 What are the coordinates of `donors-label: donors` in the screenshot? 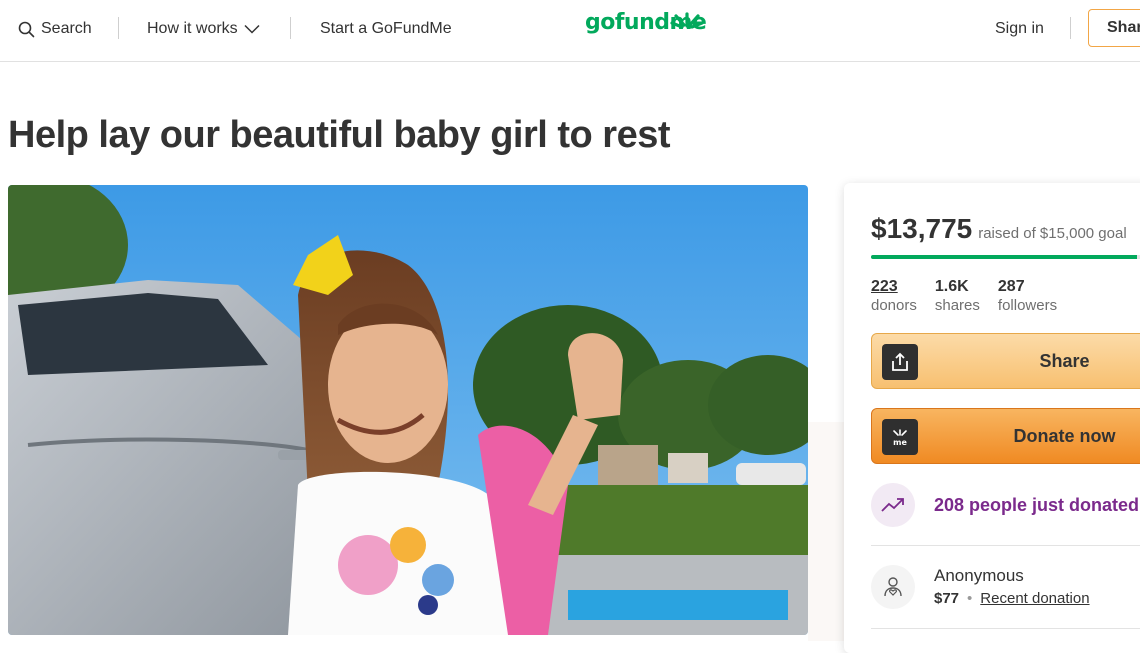 It's located at (894, 305).